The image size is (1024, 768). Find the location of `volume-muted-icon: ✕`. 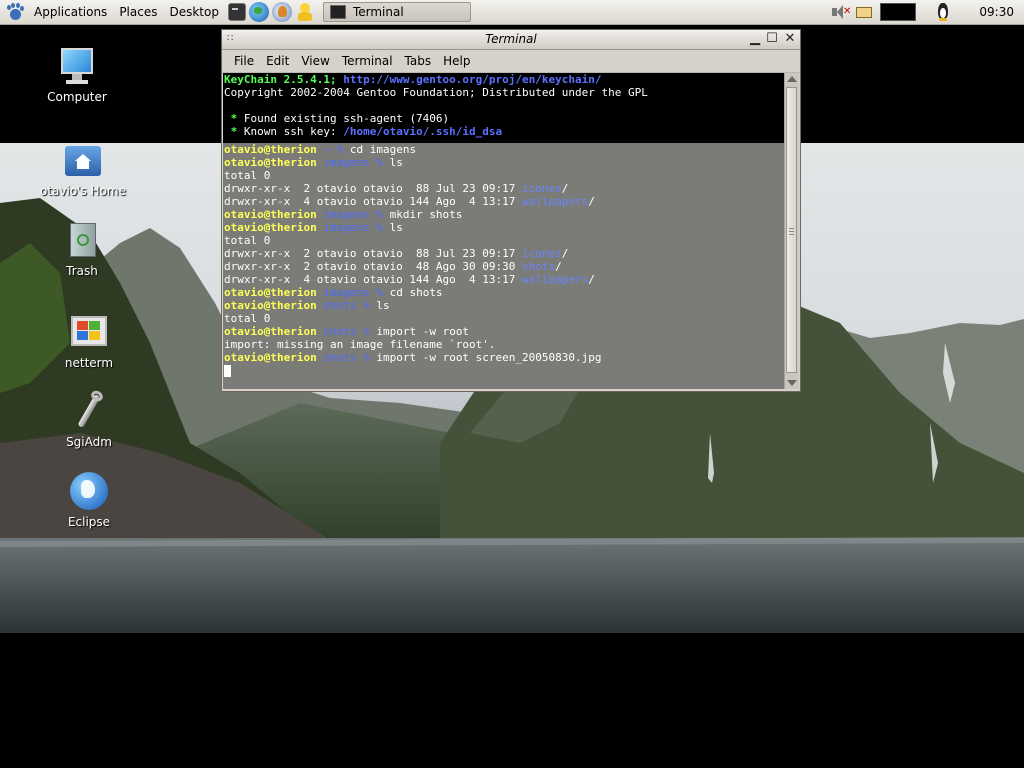

volume-muted-icon: ✕ is located at coordinates (840, 12).